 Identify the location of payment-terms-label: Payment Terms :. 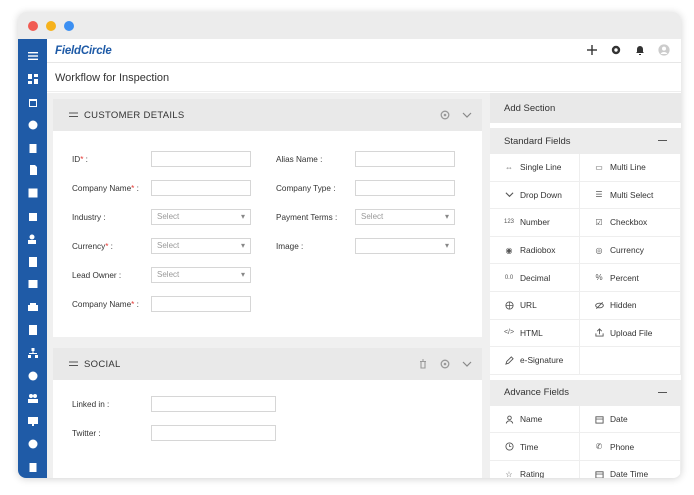
(307, 217).